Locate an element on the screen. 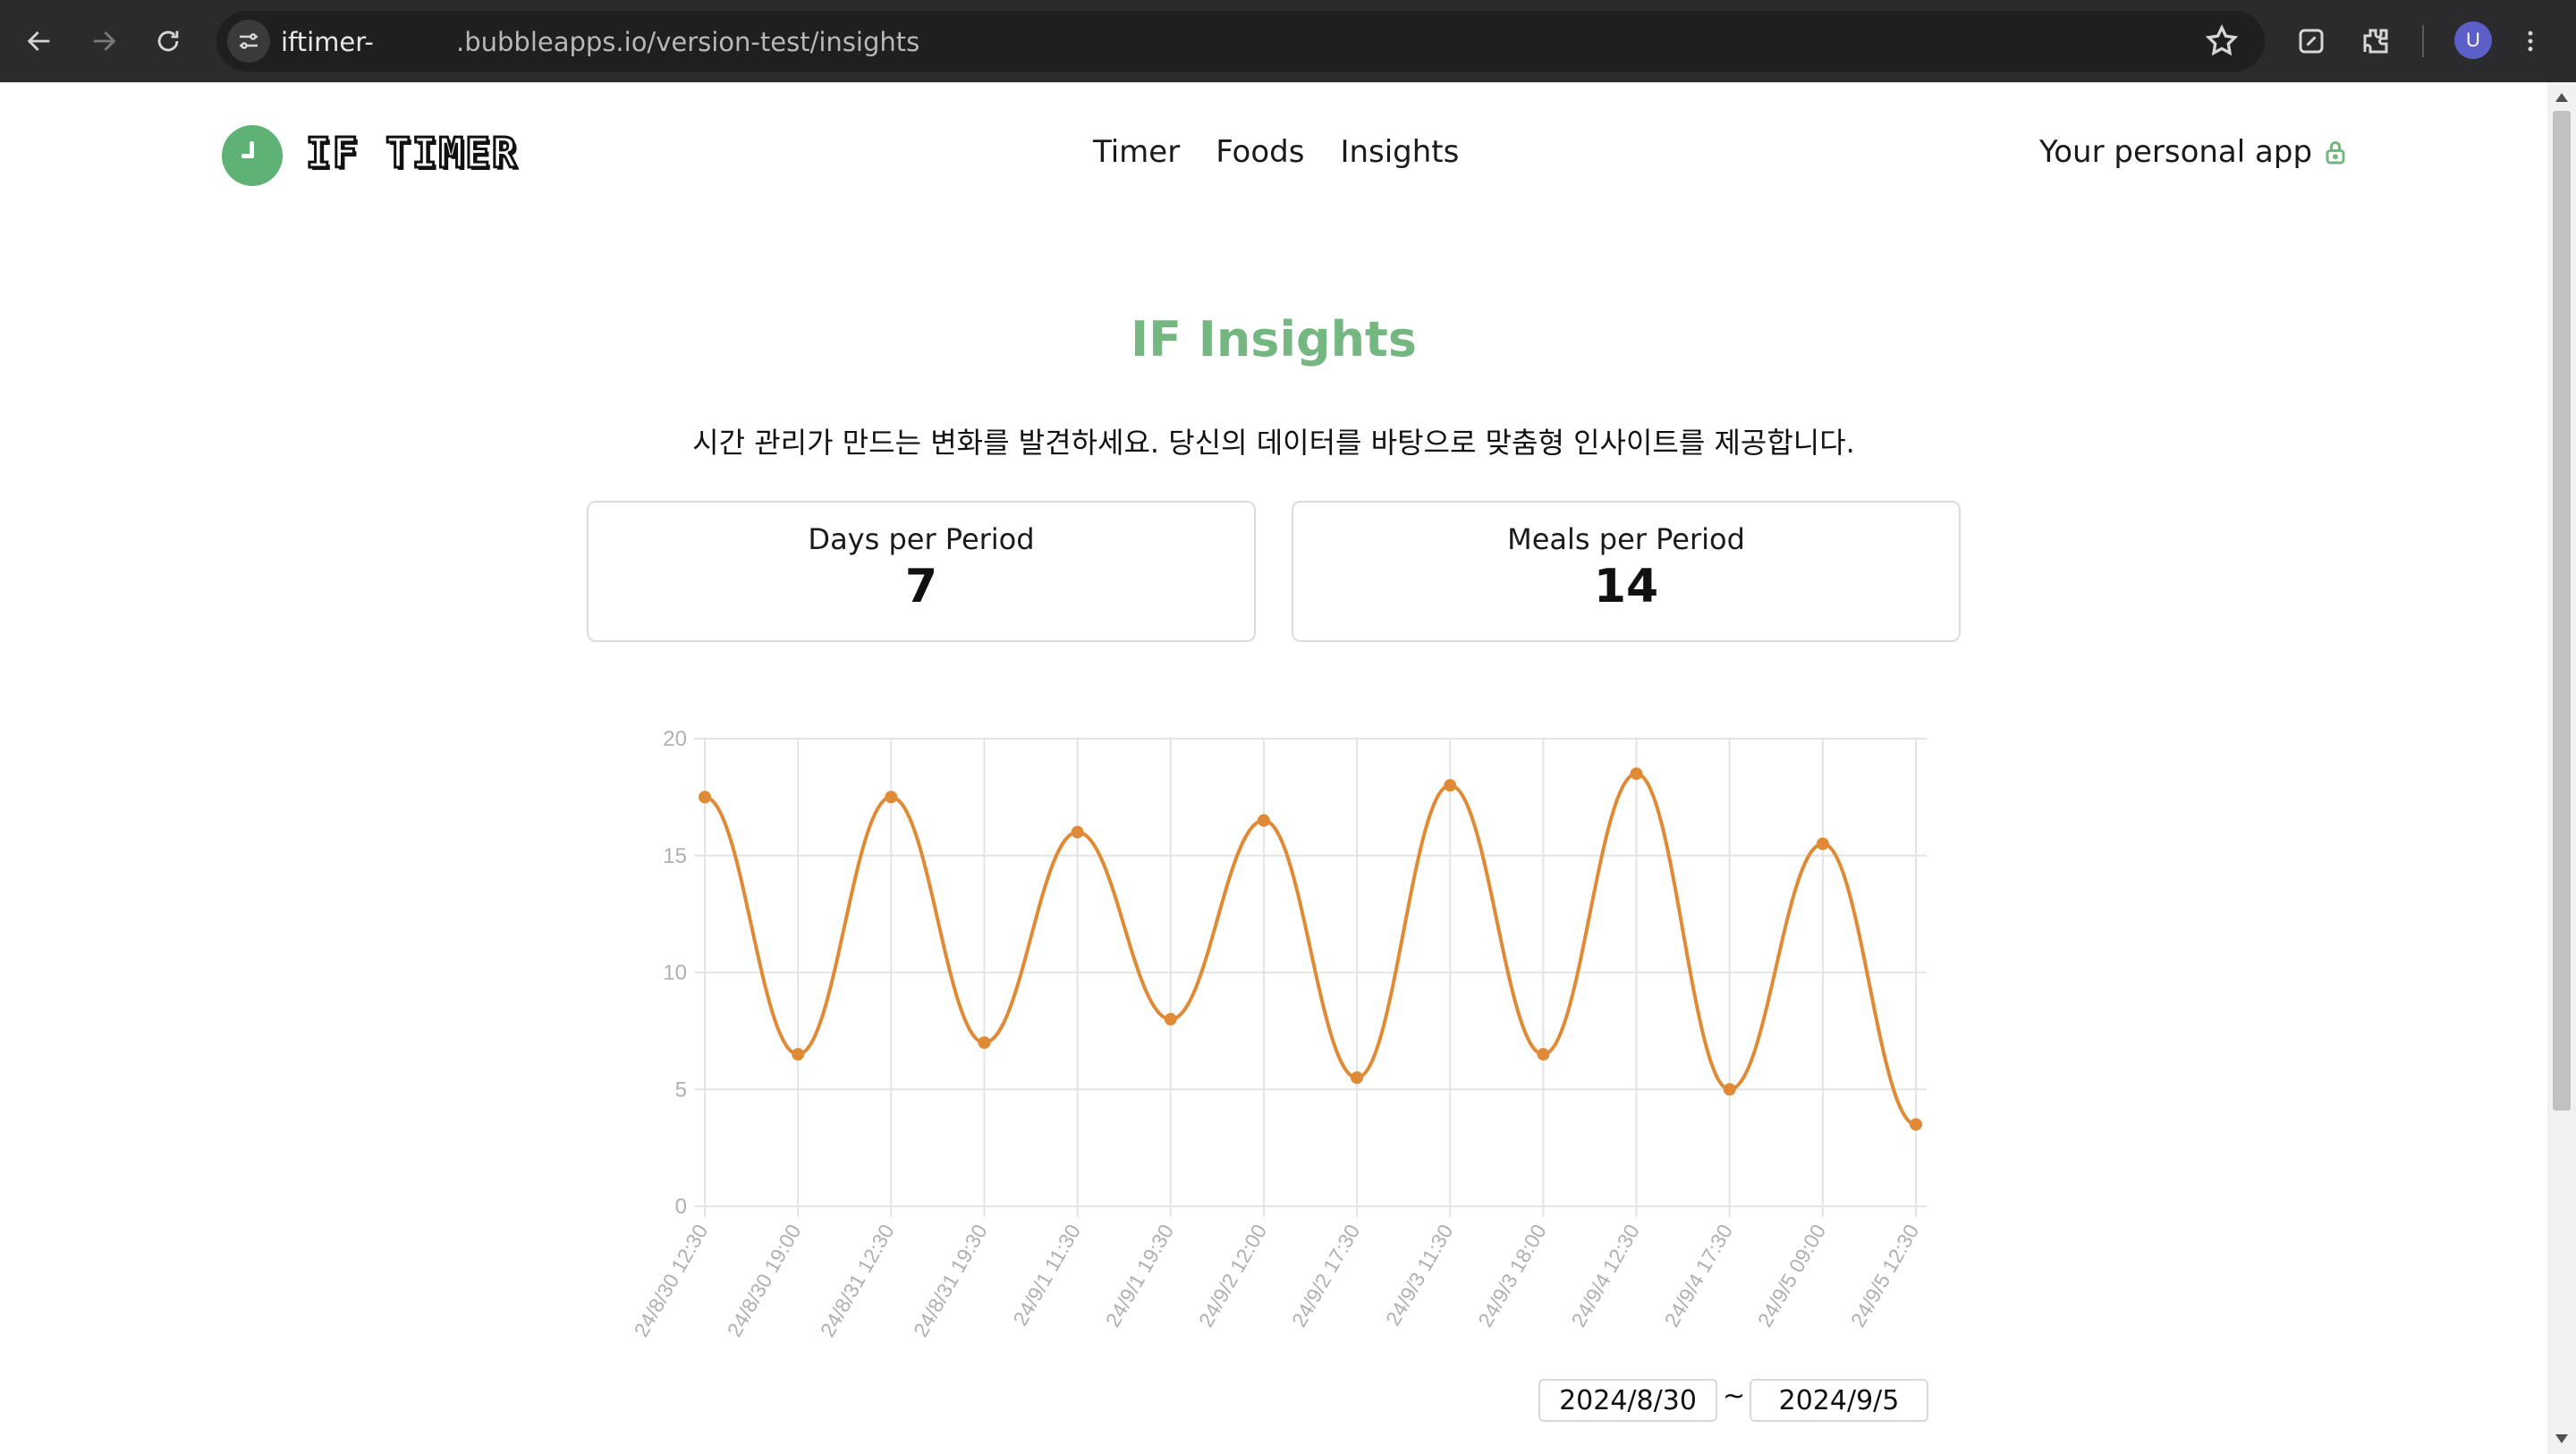 The image size is (2576, 1454). x-tick-label: 24/9/4 12:30 is located at coordinates (1604, 1276).